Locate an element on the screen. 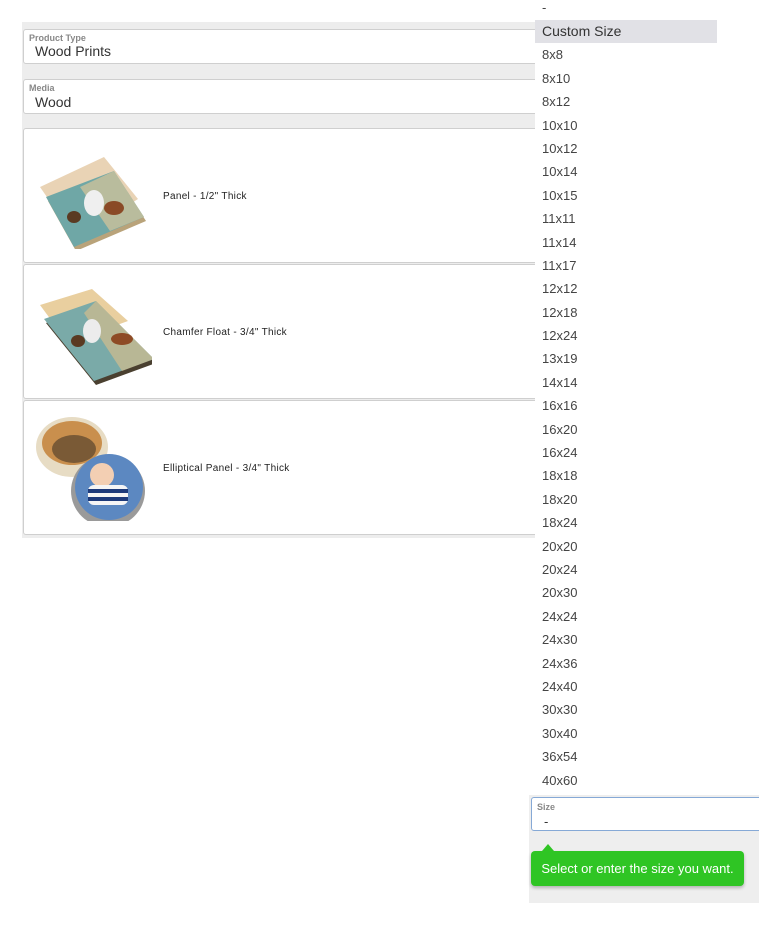 Image resolution: width=759 pixels, height=934 pixels. size-option: 8x12 is located at coordinates (626, 101).